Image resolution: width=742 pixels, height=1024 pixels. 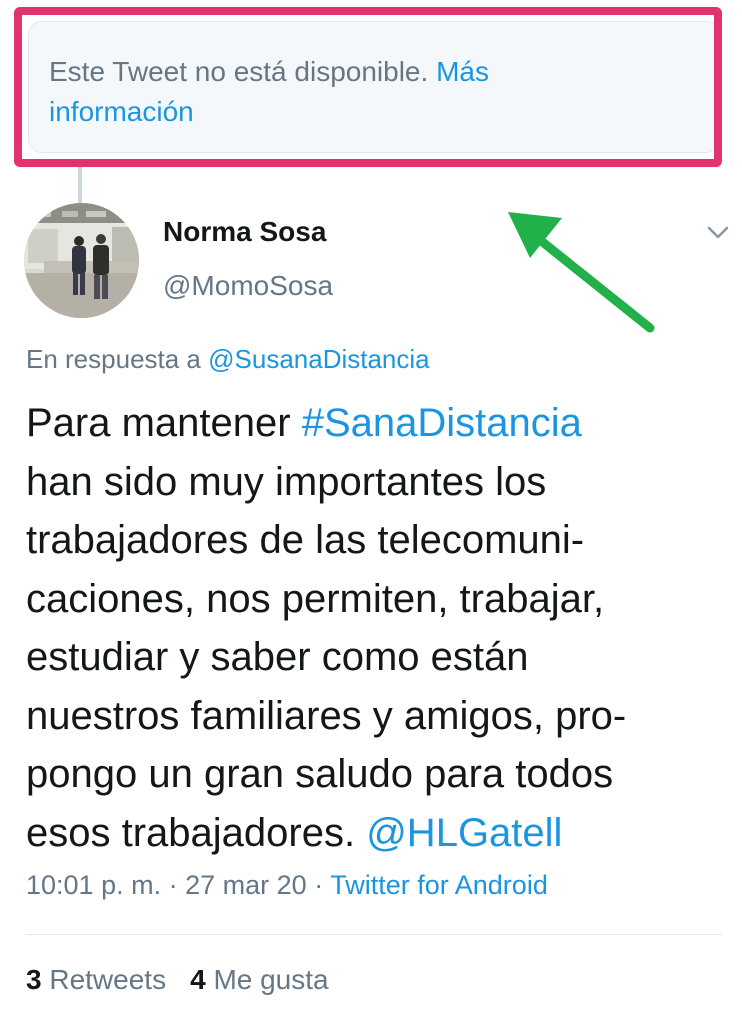 I want to click on likes-stat: 4 Me gusta, so click(x=259, y=979).